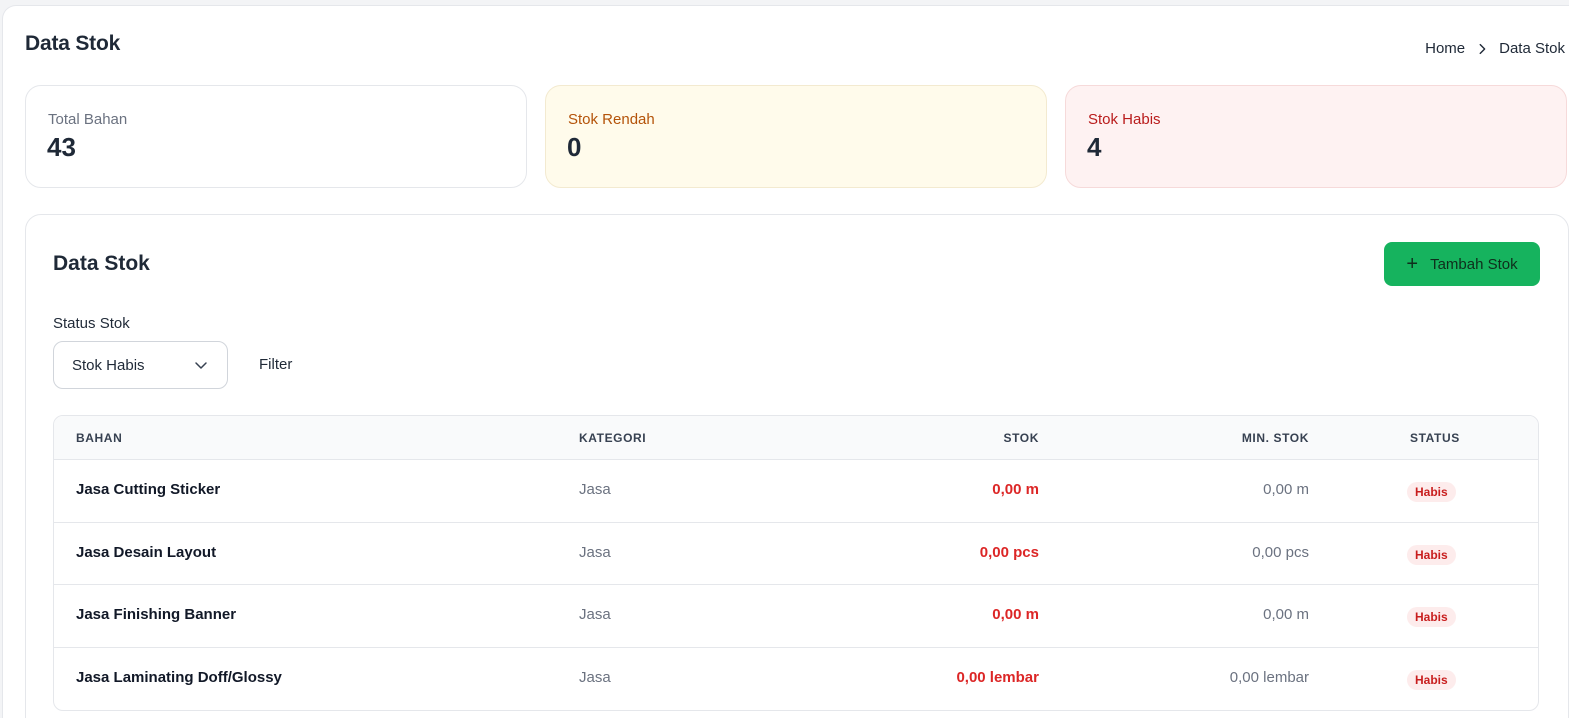 The width and height of the screenshot is (1569, 718). Describe the element at coordinates (1021, 438) in the screenshot. I see `column-header-stok: STOK` at that location.